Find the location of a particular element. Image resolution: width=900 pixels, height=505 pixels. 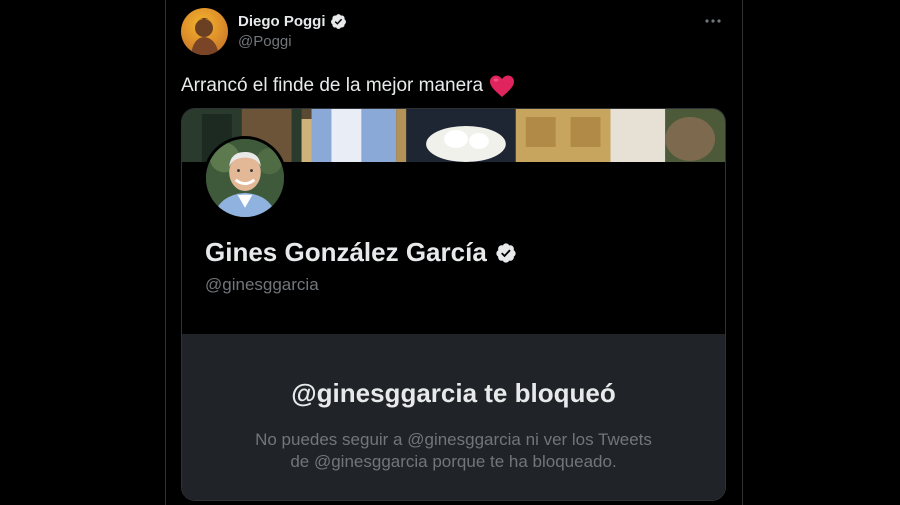

blocked-description-line2: de @ginesggarcia porque te ha bloqueado. is located at coordinates (453, 461).